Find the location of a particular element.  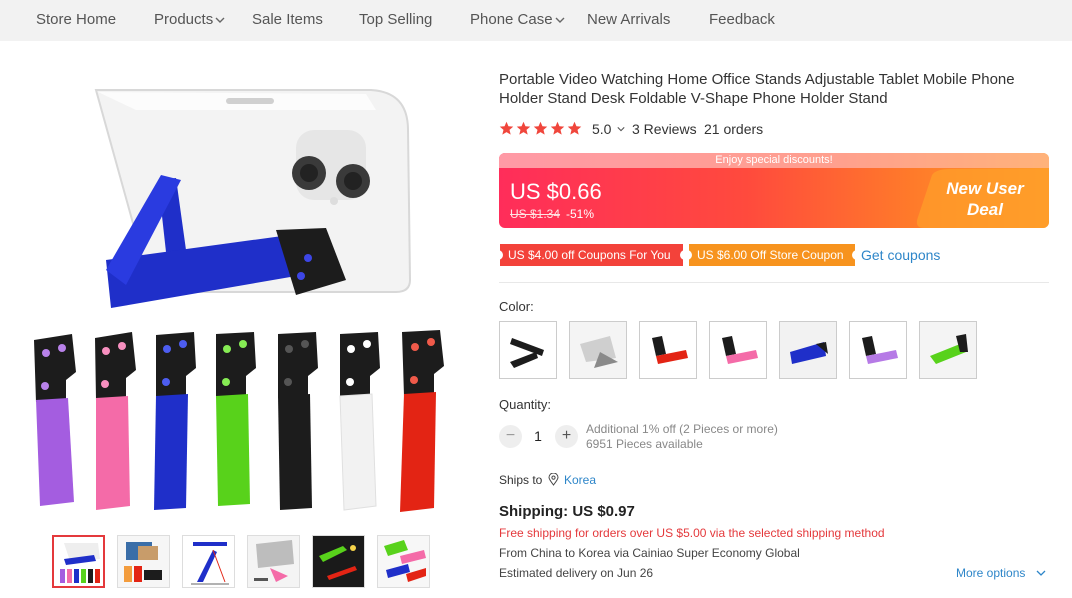

nav-phone-case: Phone Case is located at coordinates (517, 19).